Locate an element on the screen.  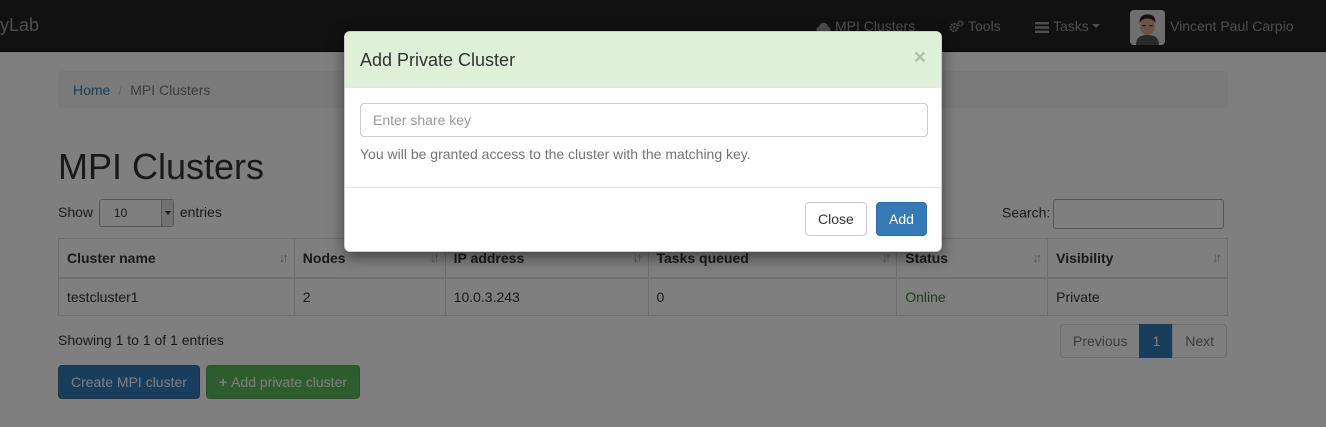
modal-add-button: Add is located at coordinates (901, 219).